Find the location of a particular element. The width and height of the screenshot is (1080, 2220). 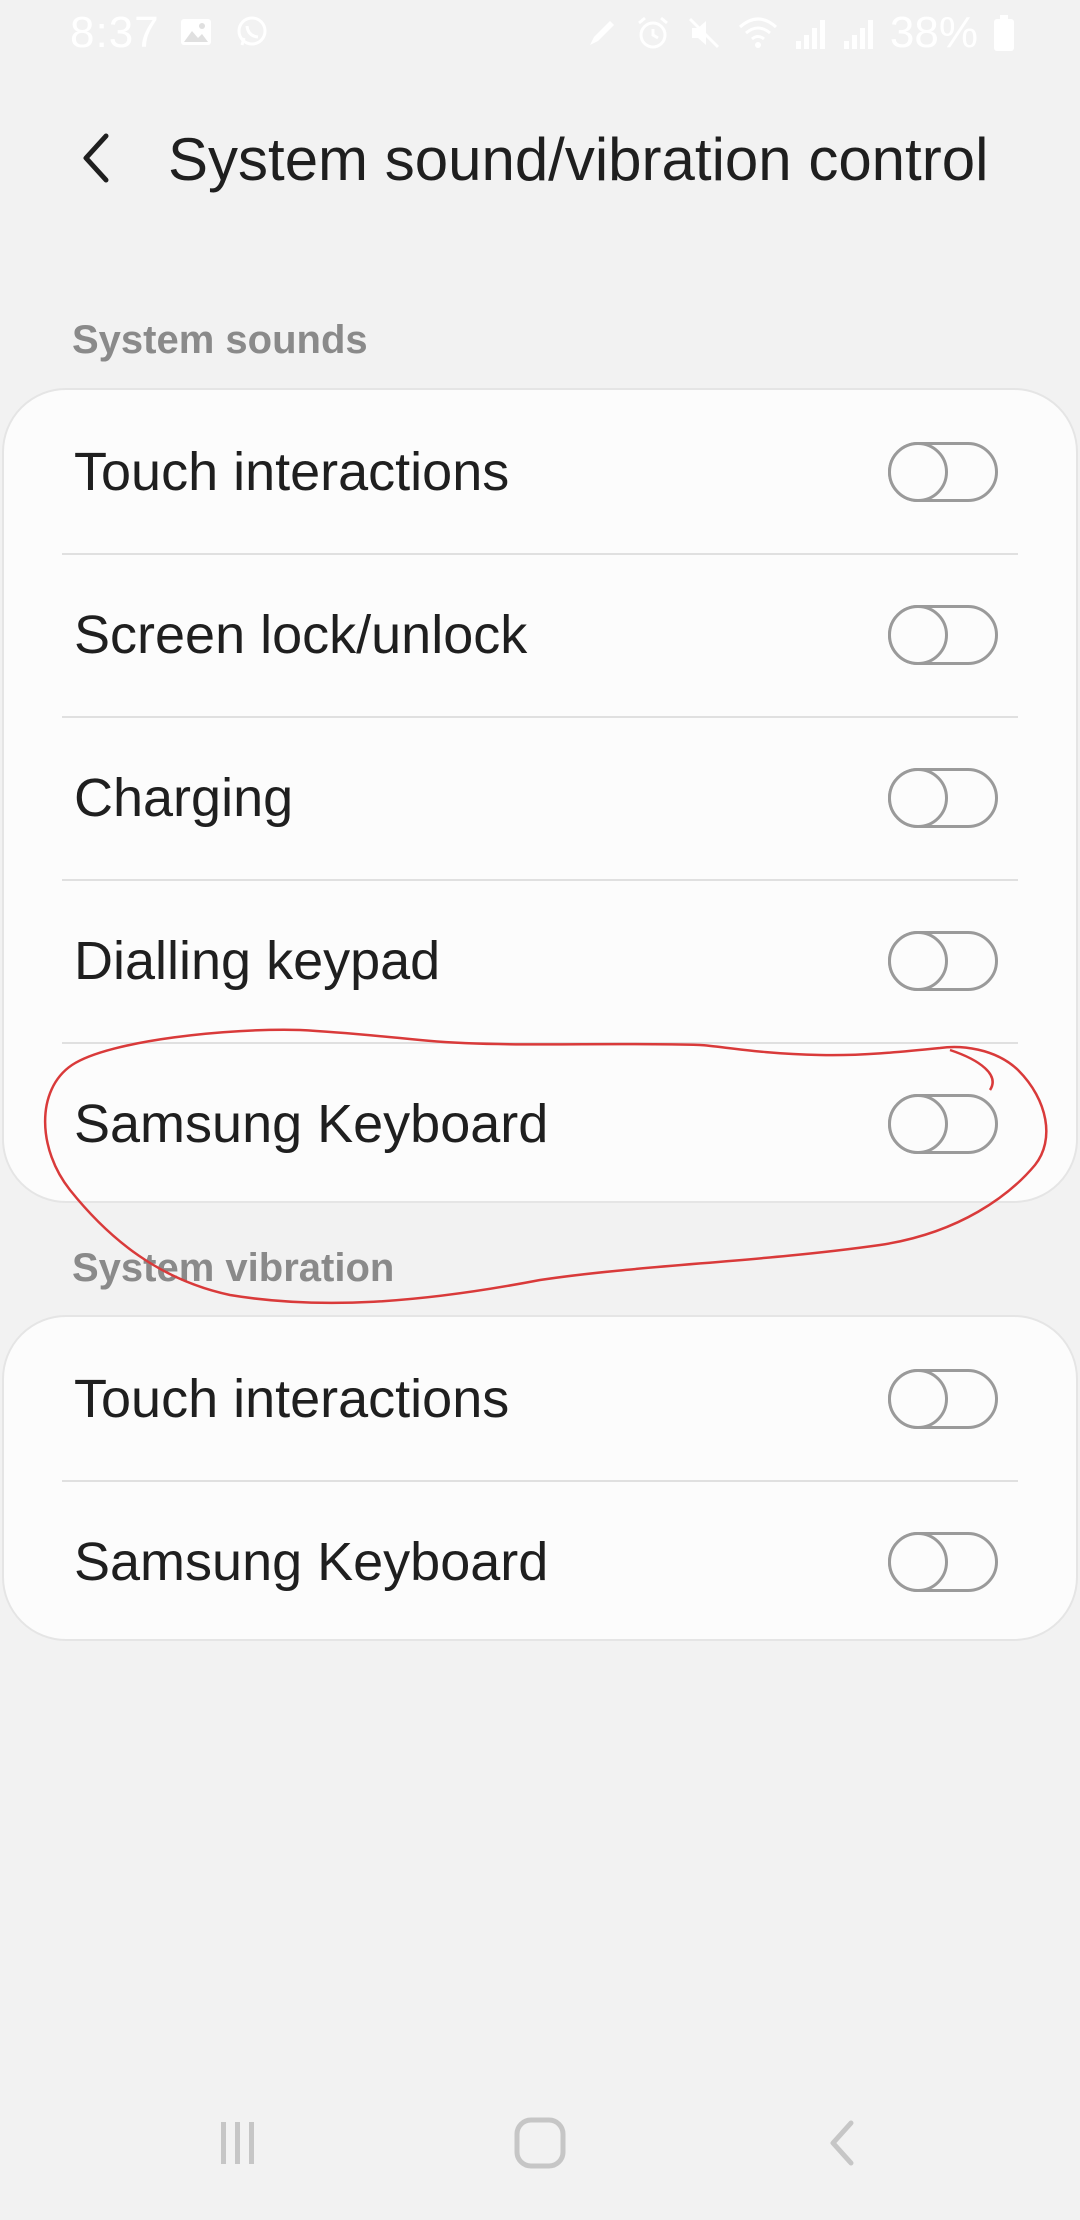

nav-back-button is located at coordinates (843, 2145).